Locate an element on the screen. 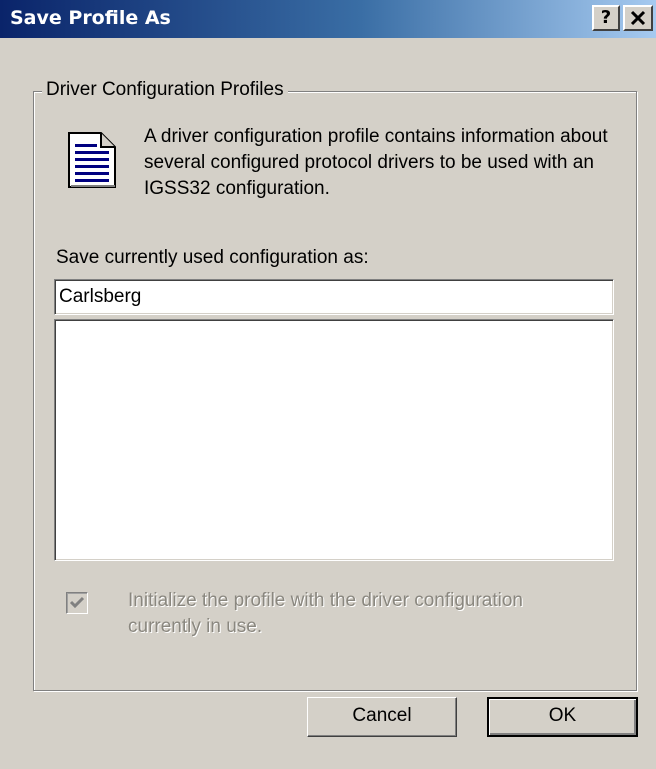 This screenshot has width=656, height=769. document-icon is located at coordinates (92, 161).